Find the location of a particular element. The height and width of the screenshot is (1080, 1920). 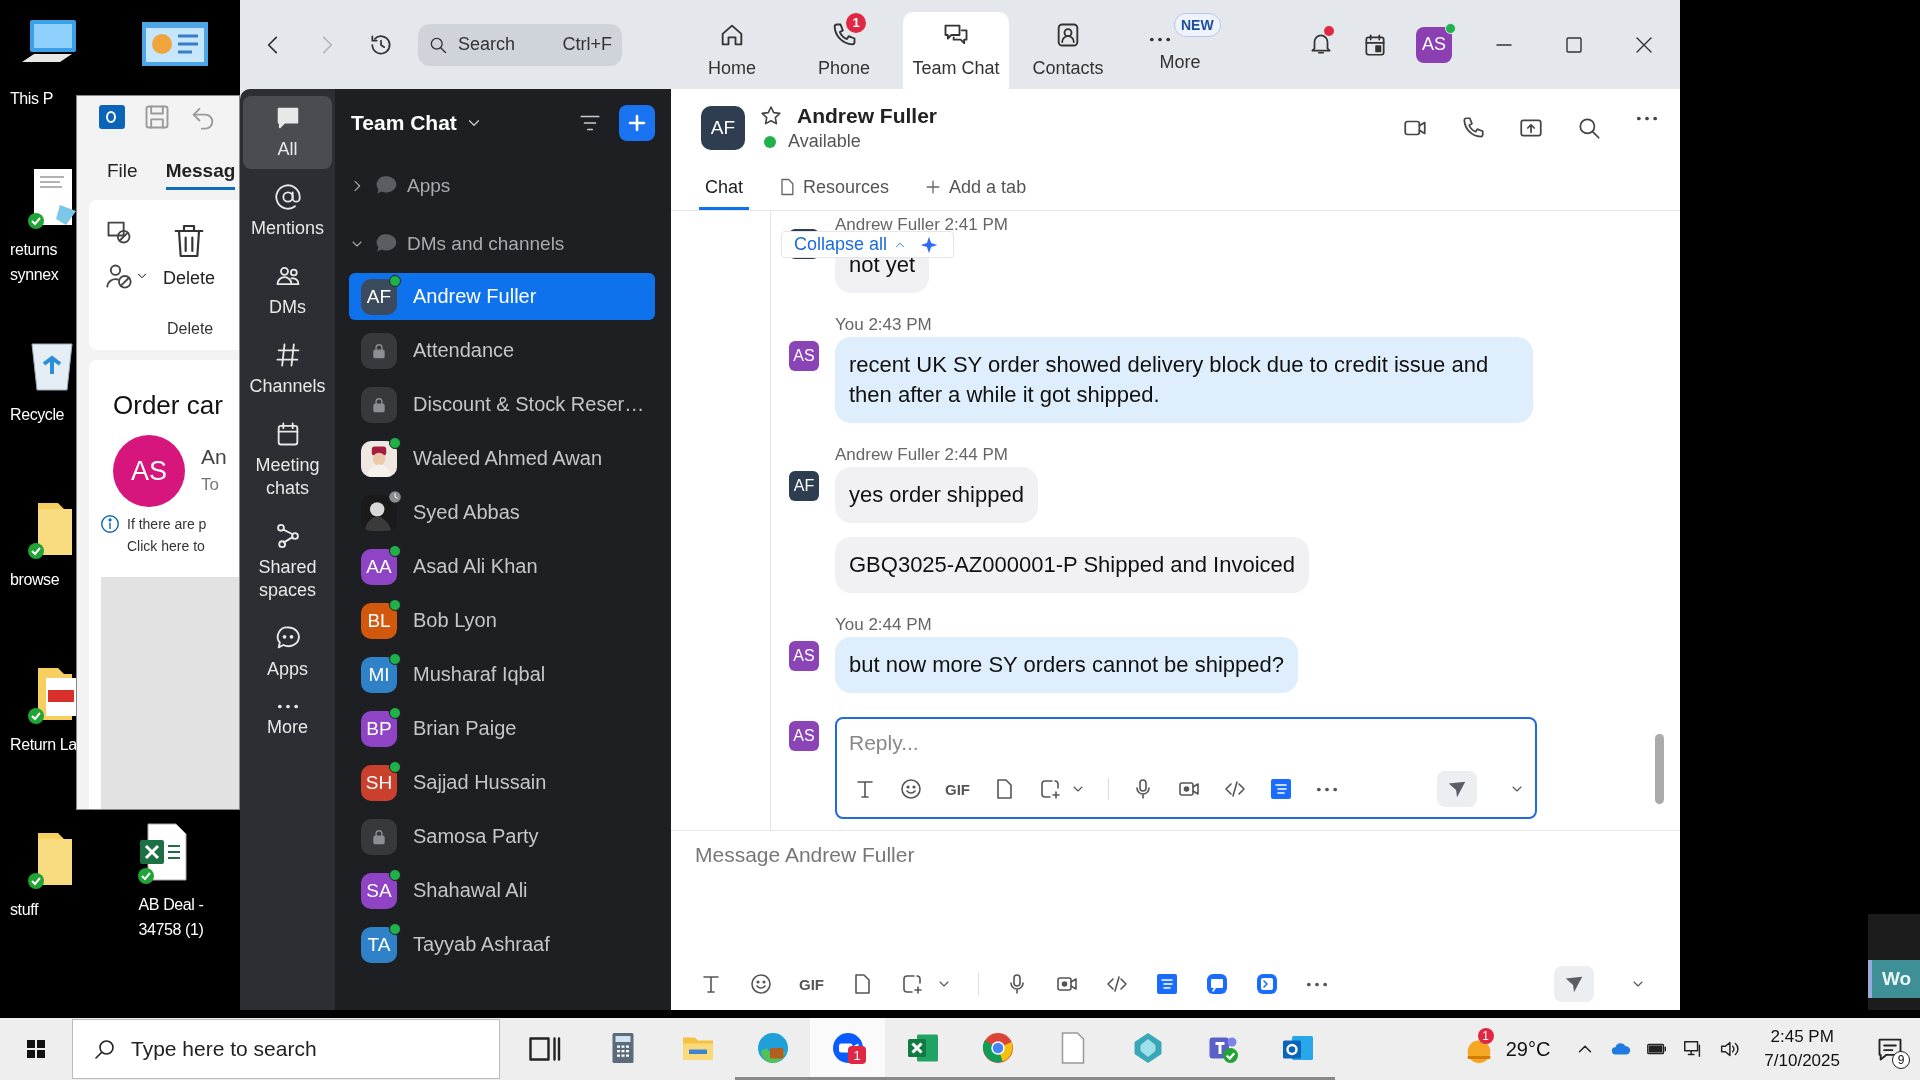

rail-item: DMs is located at coordinates (287, 290).